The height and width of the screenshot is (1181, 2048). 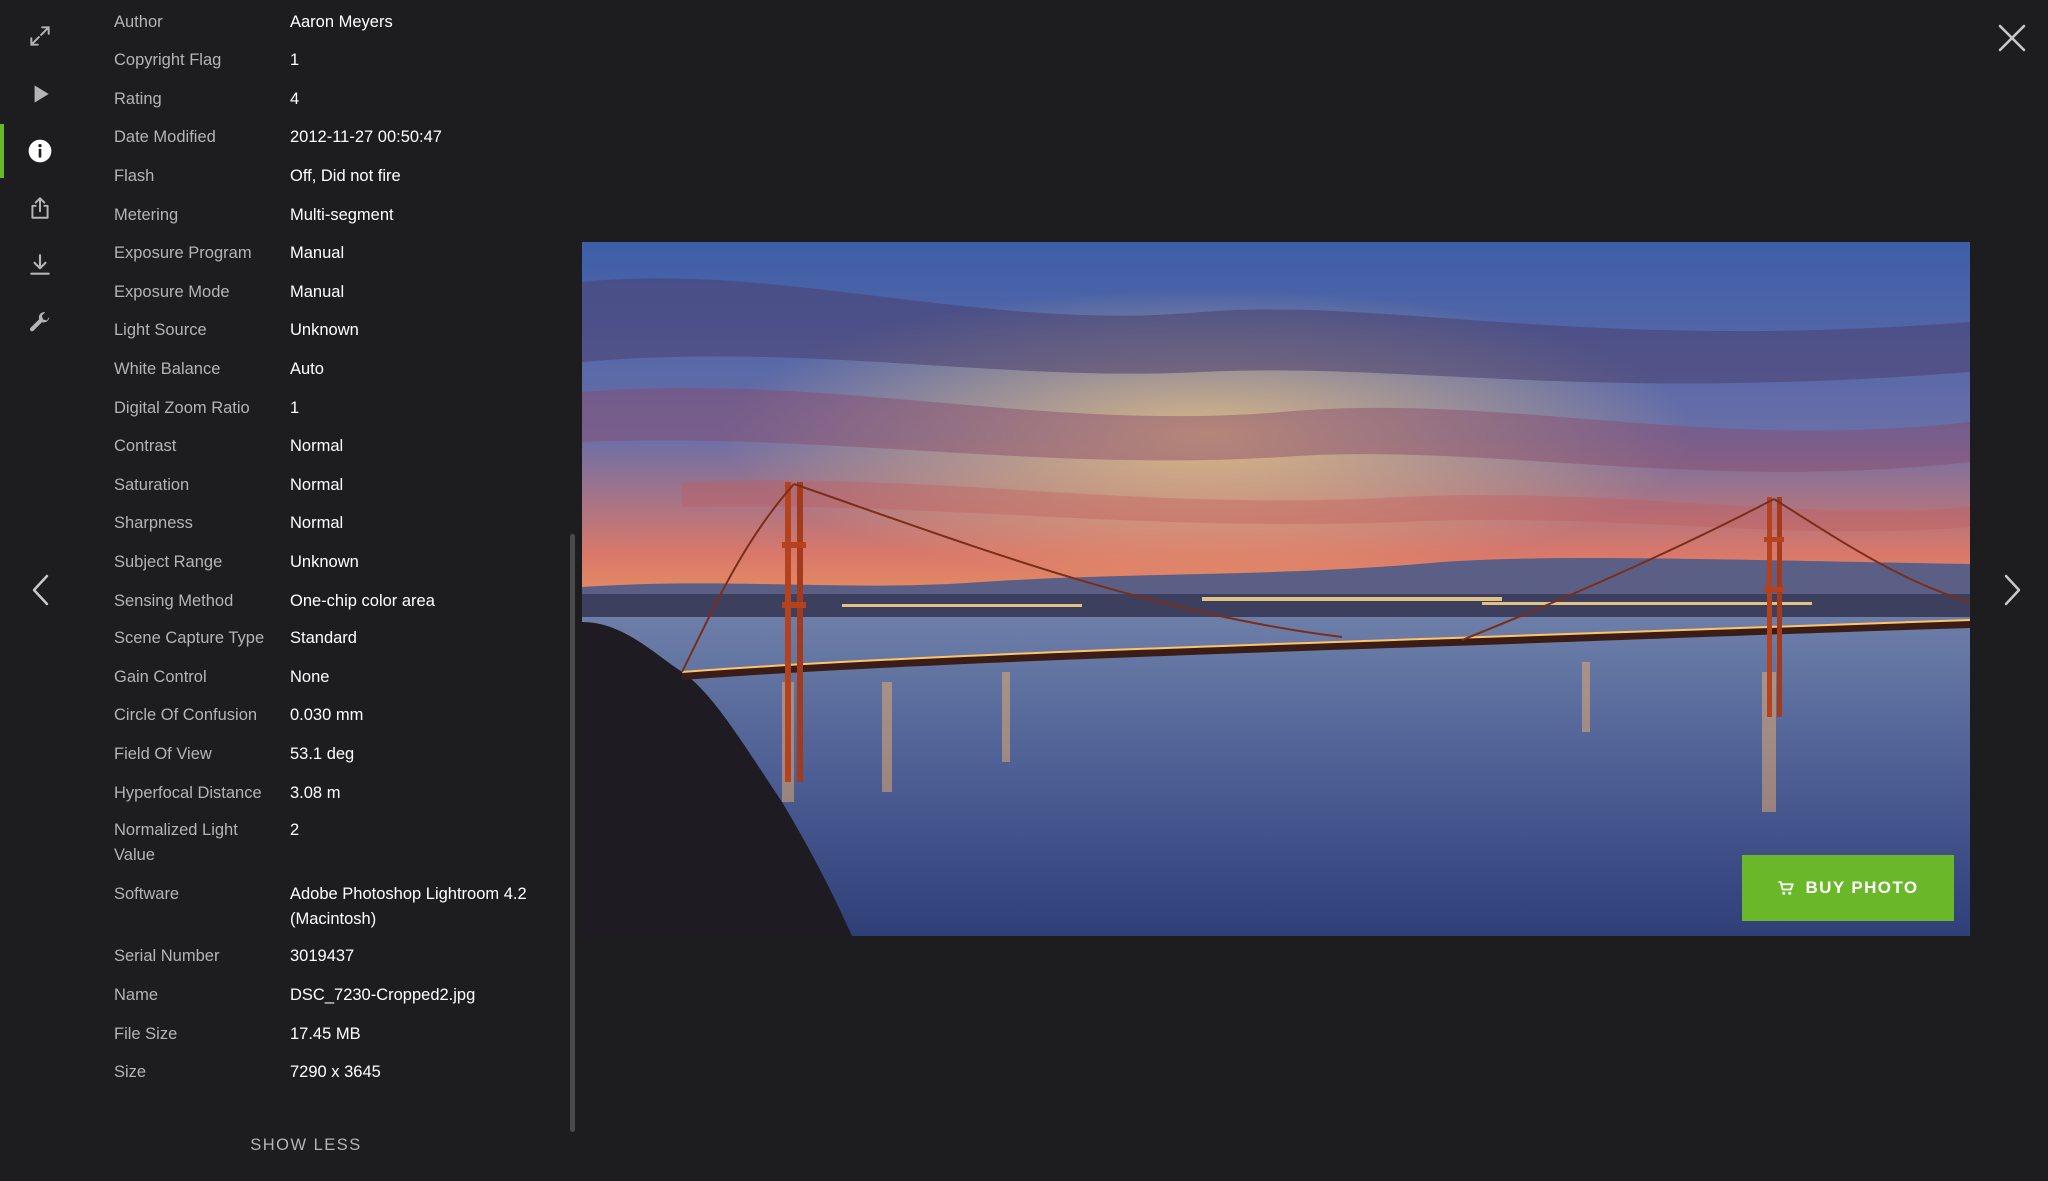 What do you see at coordinates (146, 215) in the screenshot?
I see `metadata-label: Metering` at bounding box center [146, 215].